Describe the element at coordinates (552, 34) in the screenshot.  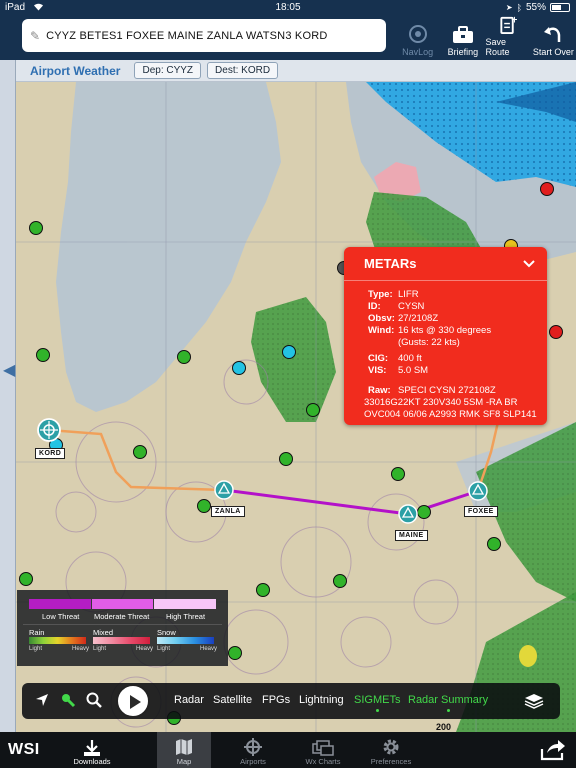
I see `undo-icon` at that location.